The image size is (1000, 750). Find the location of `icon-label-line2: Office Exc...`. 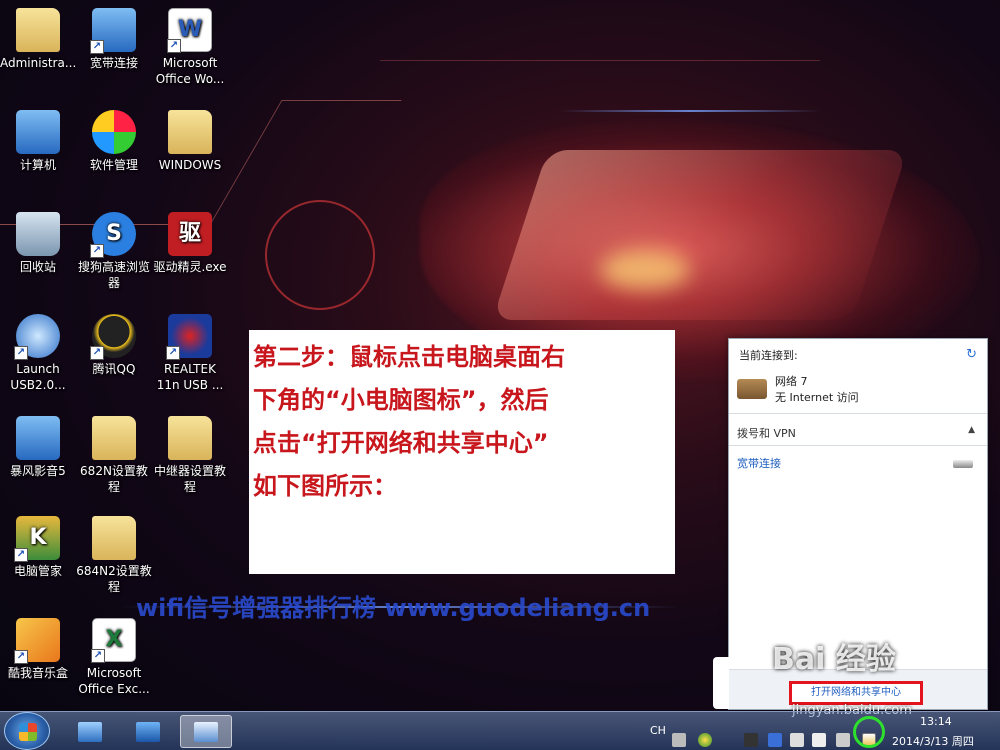

icon-label-line2: Office Exc... is located at coordinates (114, 689).